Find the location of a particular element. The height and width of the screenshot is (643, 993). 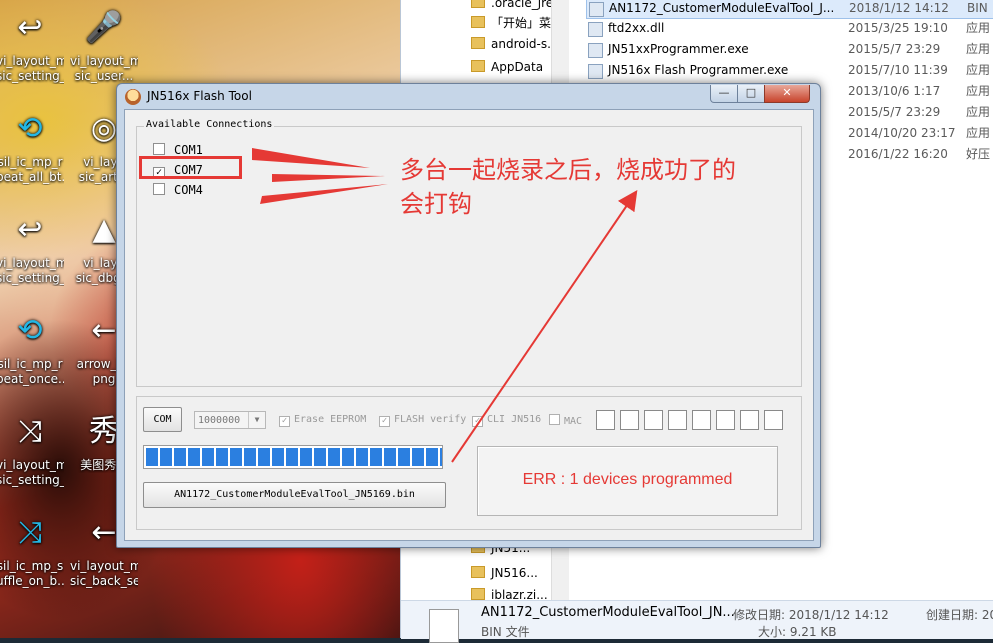

annotation-line-1: 多台一起烧录之后，烧成功了的 is located at coordinates (568, 170).